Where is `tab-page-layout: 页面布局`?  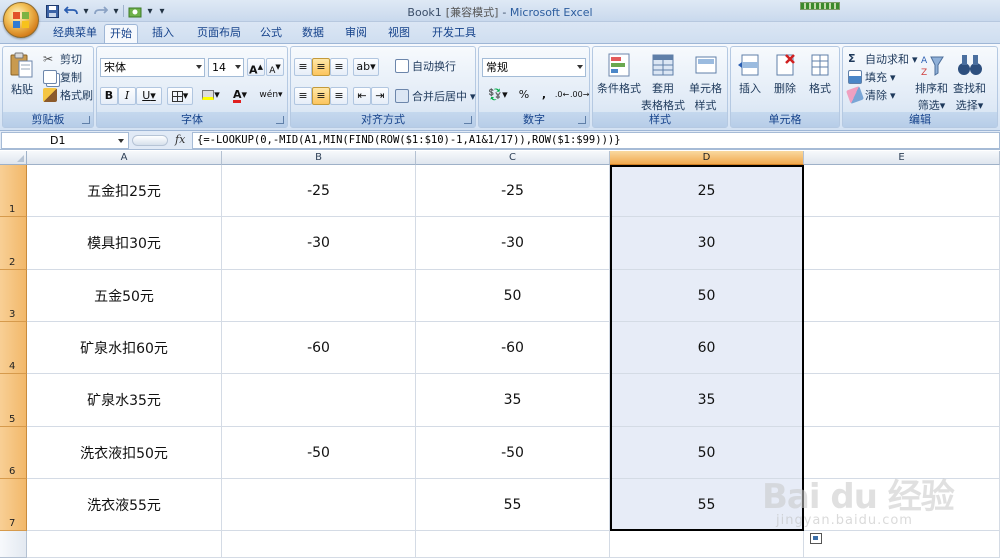
tab-page-layout: 页面布局 is located at coordinates (219, 33).